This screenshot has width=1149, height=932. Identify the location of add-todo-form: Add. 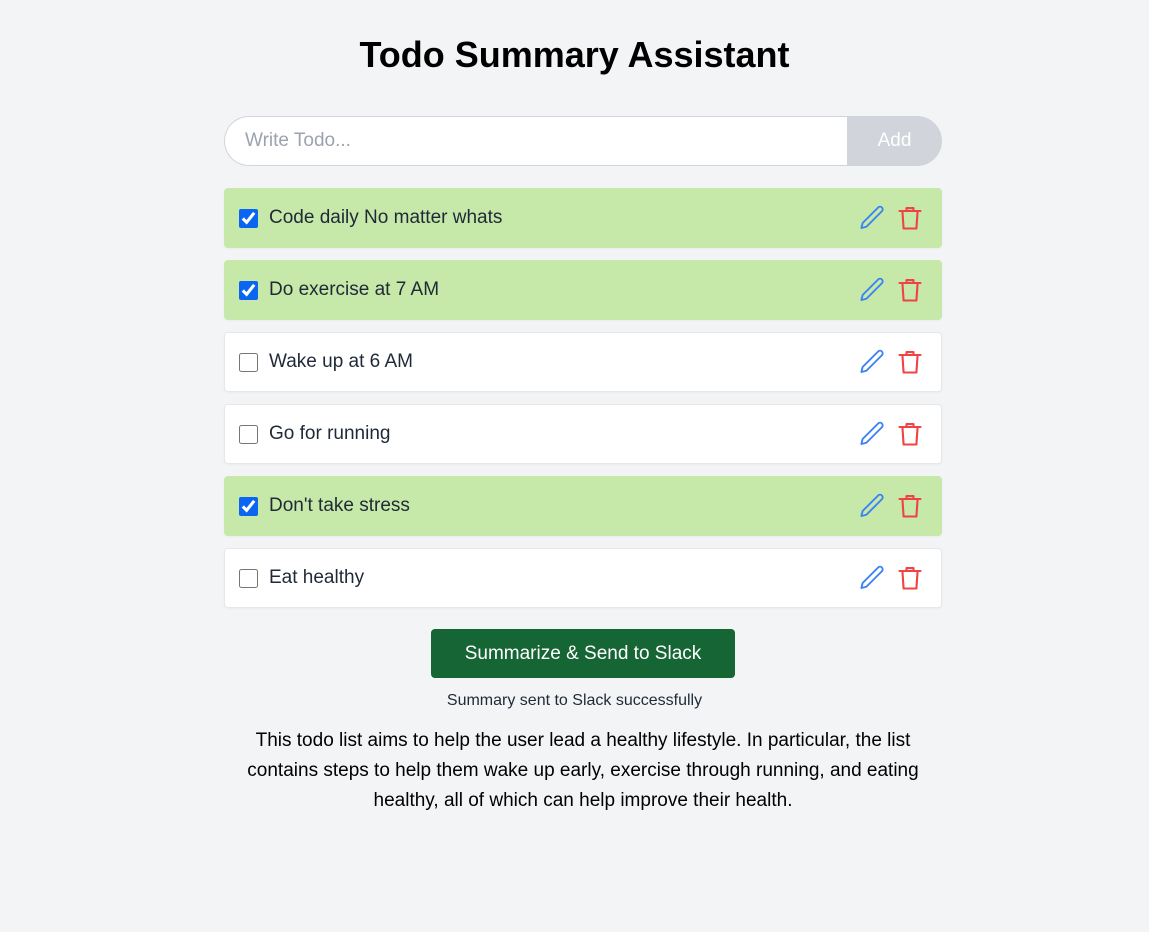
(583, 141).